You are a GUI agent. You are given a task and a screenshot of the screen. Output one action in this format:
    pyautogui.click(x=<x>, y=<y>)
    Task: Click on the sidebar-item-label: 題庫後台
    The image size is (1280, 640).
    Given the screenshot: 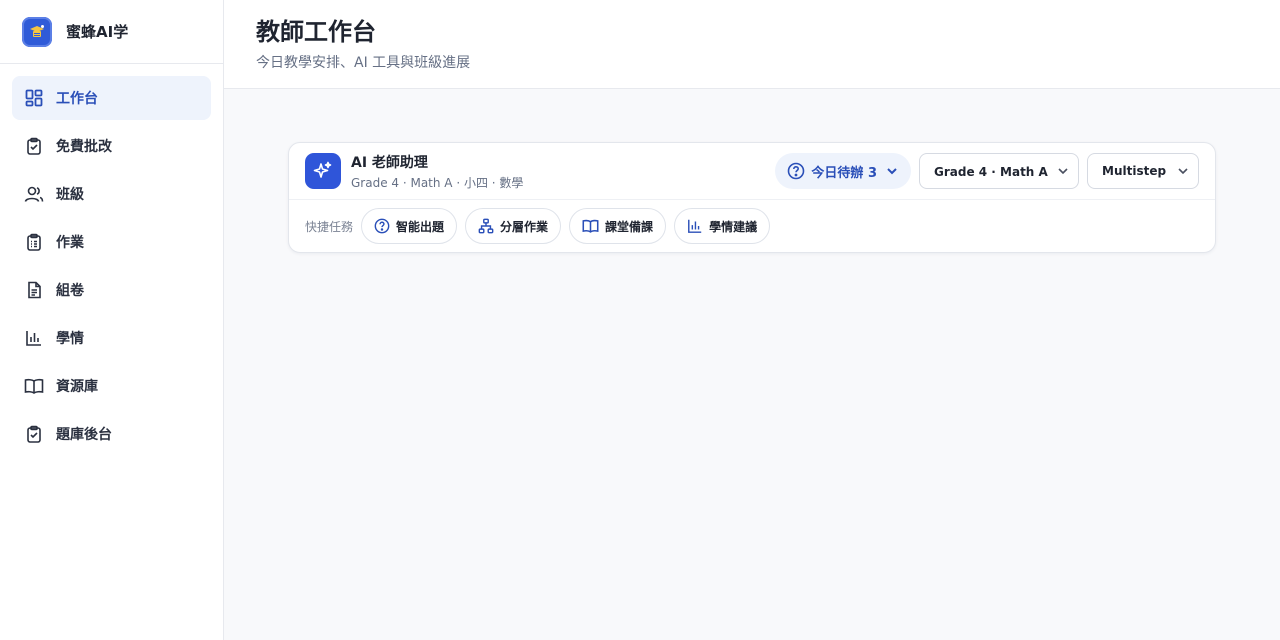 What is the action you would take?
    pyautogui.click(x=84, y=435)
    